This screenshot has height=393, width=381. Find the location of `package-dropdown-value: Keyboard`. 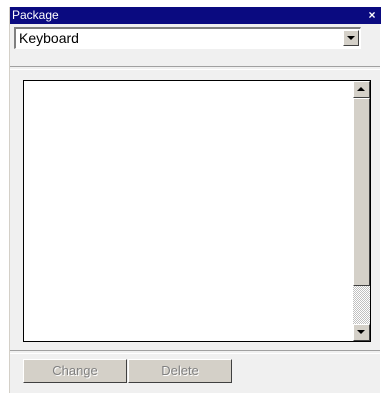

package-dropdown-value: Keyboard is located at coordinates (49, 38).